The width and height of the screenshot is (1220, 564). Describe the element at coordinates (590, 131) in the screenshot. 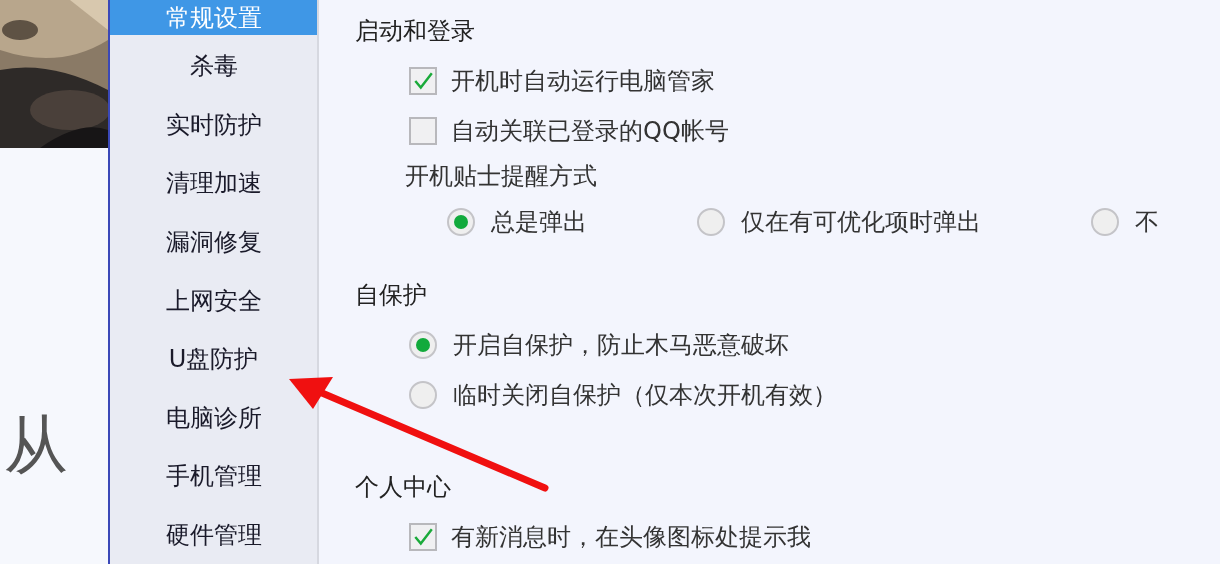

I see `checkbox-label: 自动关联已登录的QQ帐号` at that location.